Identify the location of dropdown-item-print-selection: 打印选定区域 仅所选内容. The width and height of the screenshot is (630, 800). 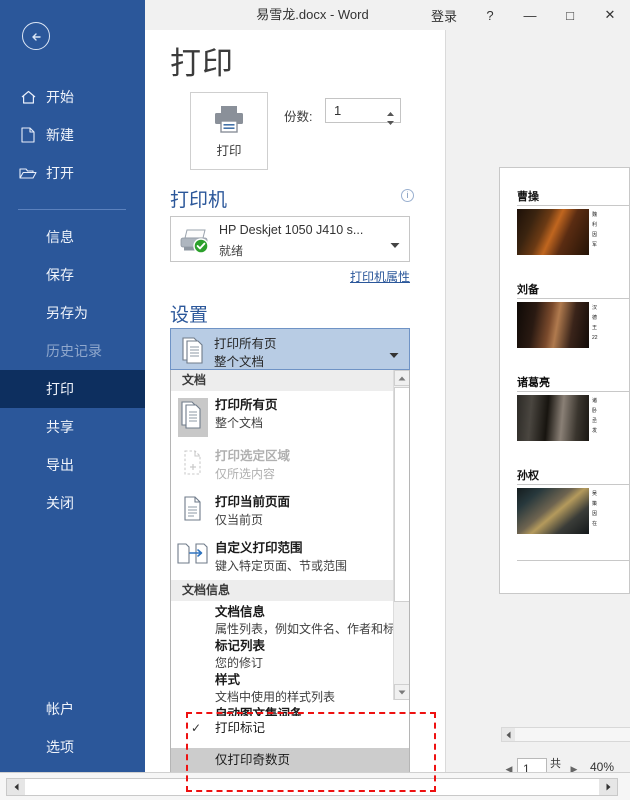
(290, 465).